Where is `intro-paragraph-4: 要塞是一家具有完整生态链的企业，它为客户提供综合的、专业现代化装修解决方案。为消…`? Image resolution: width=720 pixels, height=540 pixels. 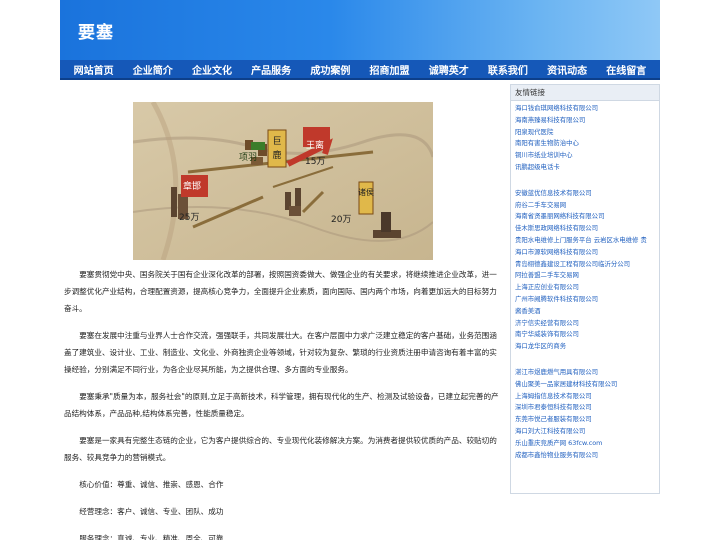
intro-paragraph-4: 要塞是一家具有完整生态链的企业，它为客户提供综合的、专业现代化装修解决方案。为消… is located at coordinates (280, 449).